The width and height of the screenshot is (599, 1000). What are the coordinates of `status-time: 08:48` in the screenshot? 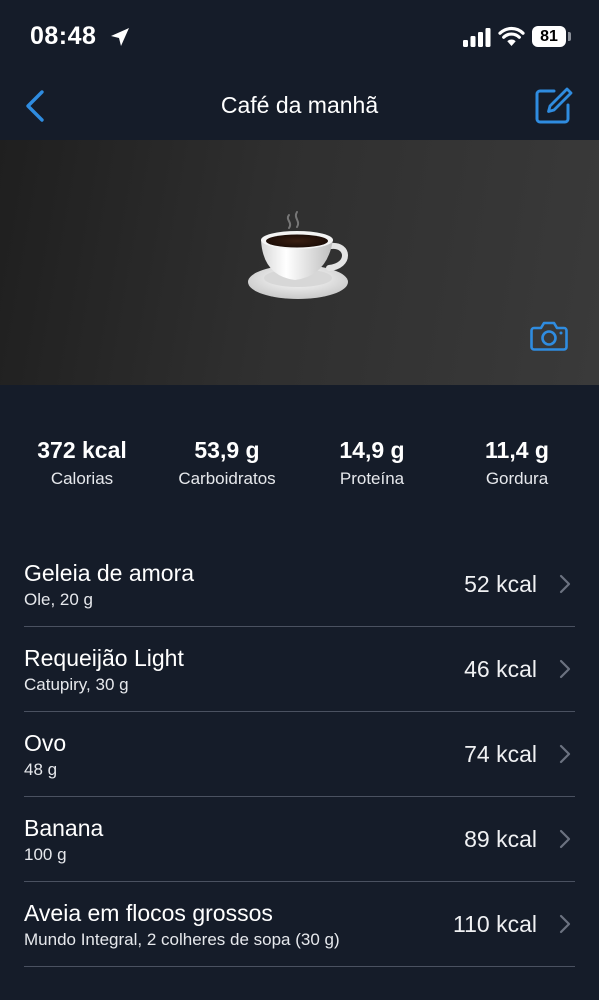 It's located at (63, 36).